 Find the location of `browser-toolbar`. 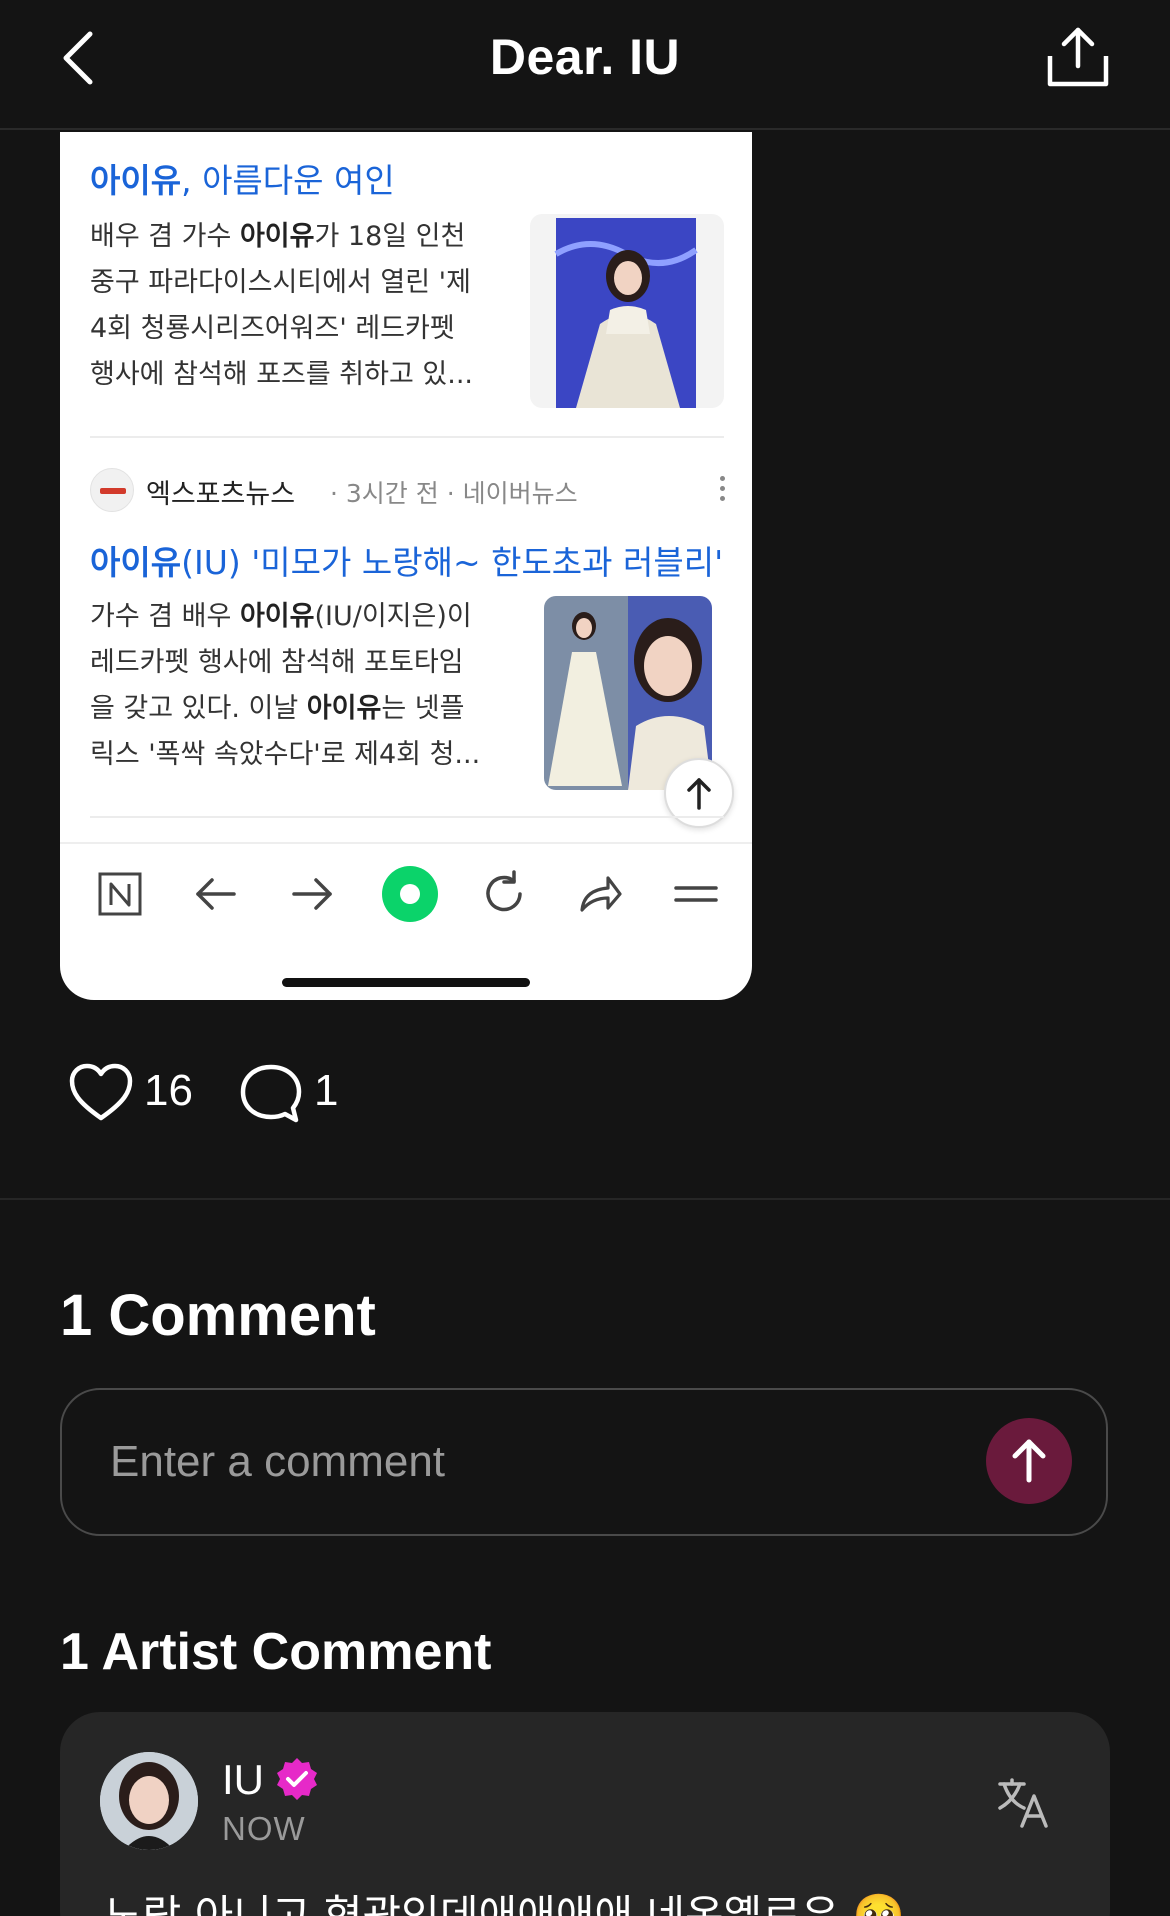

browser-toolbar is located at coordinates (406, 921).